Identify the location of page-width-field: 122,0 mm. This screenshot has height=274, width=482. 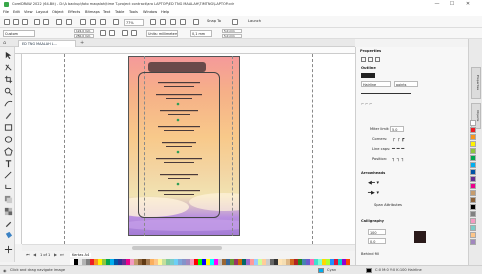
(84, 31).